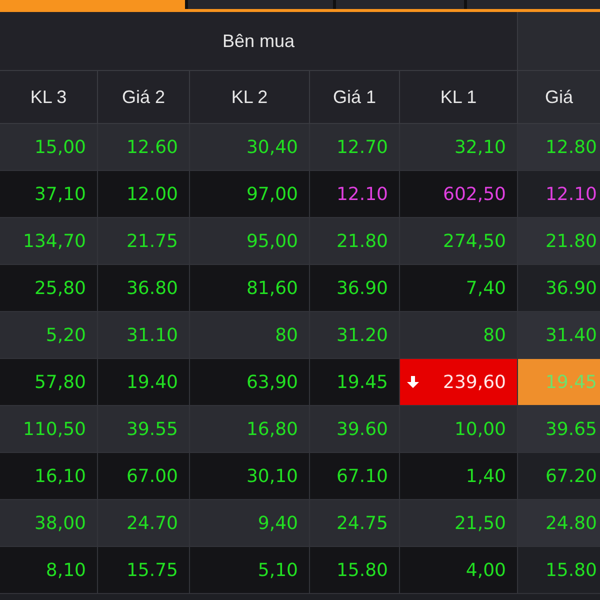 This screenshot has width=600, height=600. I want to click on table-cell: 24.70, so click(144, 523).